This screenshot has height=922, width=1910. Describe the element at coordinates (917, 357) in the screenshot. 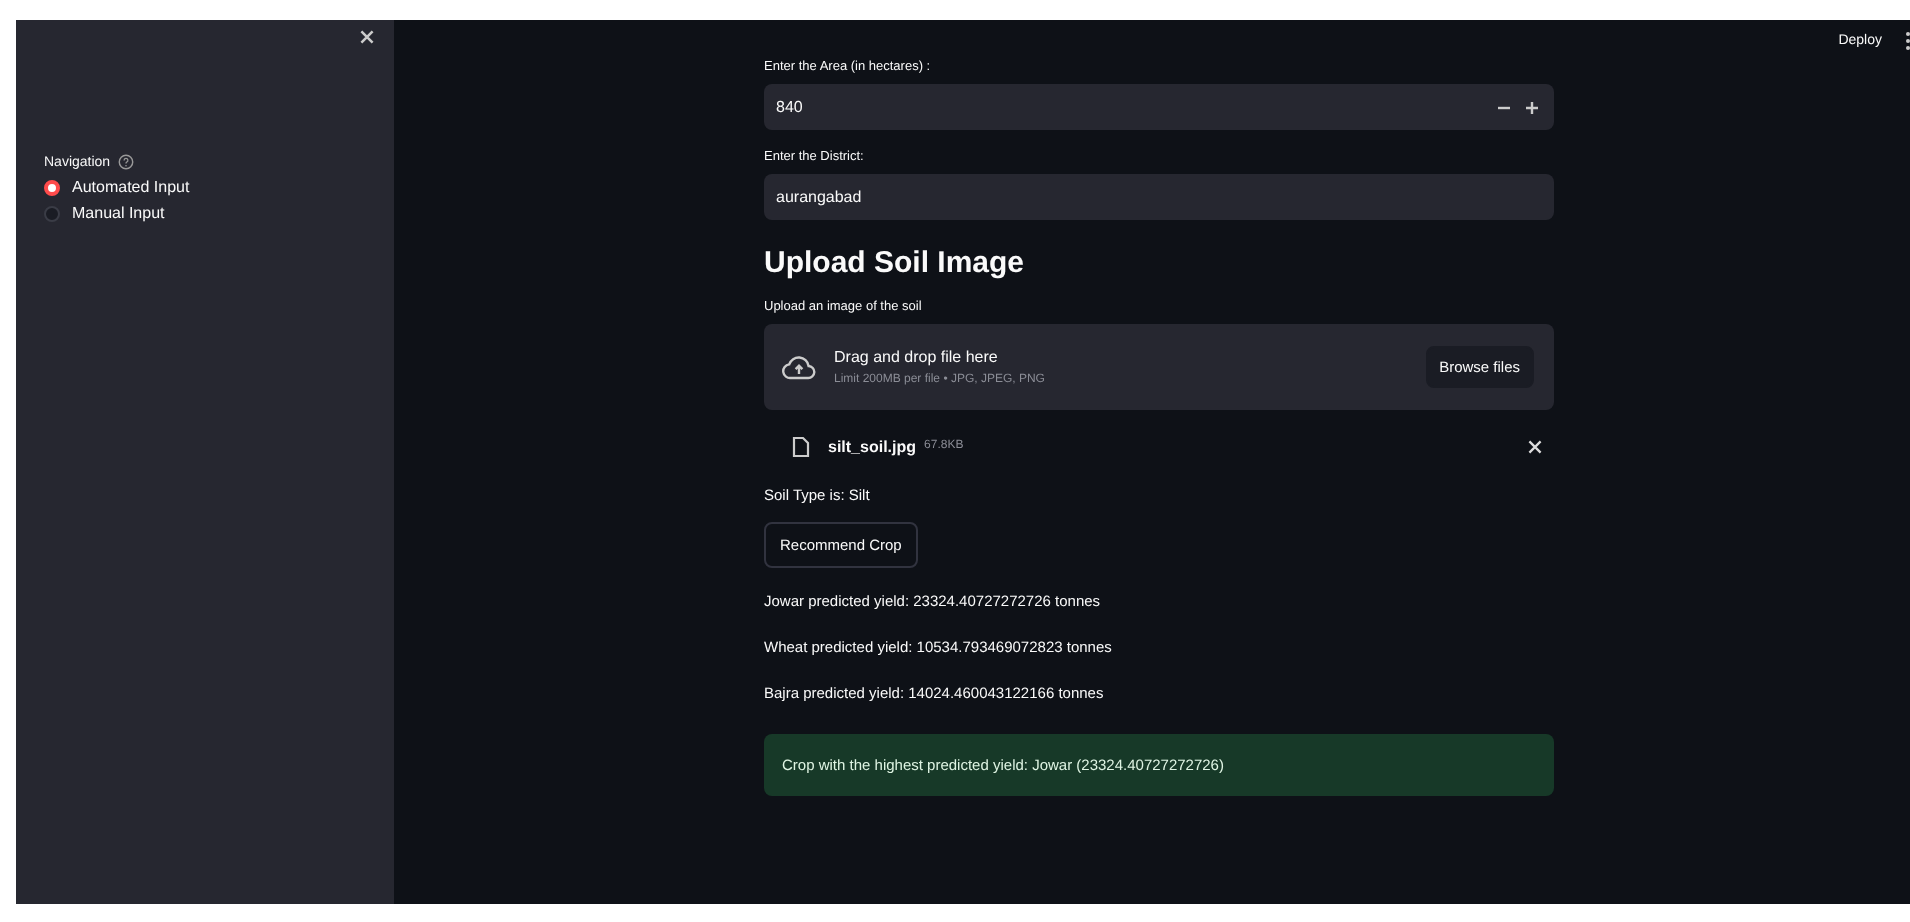

I see `dropzone-prompt: Drag and drop file here` at that location.